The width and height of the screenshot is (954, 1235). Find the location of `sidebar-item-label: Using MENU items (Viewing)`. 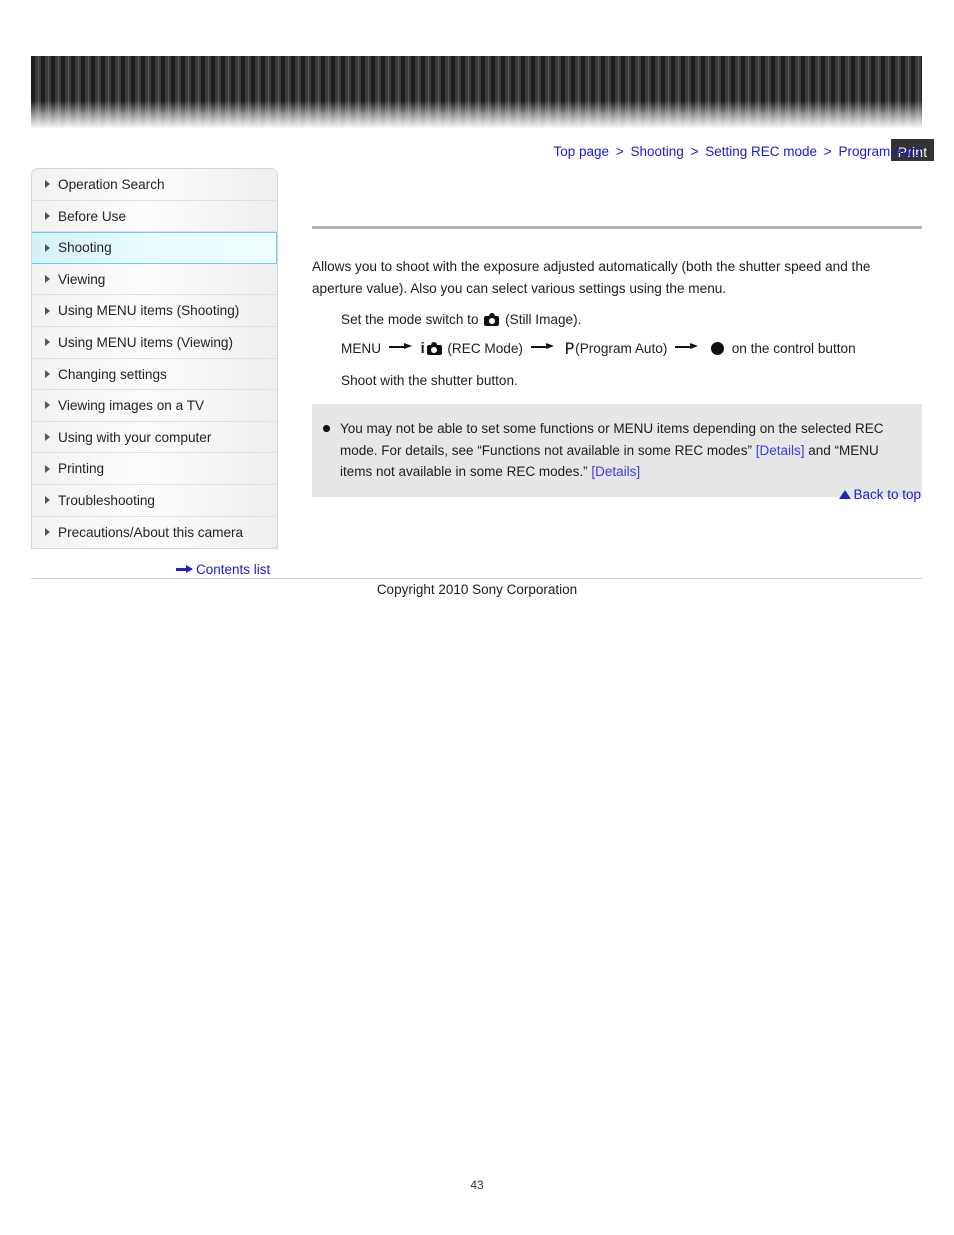

sidebar-item-label: Using MENU items (Viewing) is located at coordinates (145, 342).